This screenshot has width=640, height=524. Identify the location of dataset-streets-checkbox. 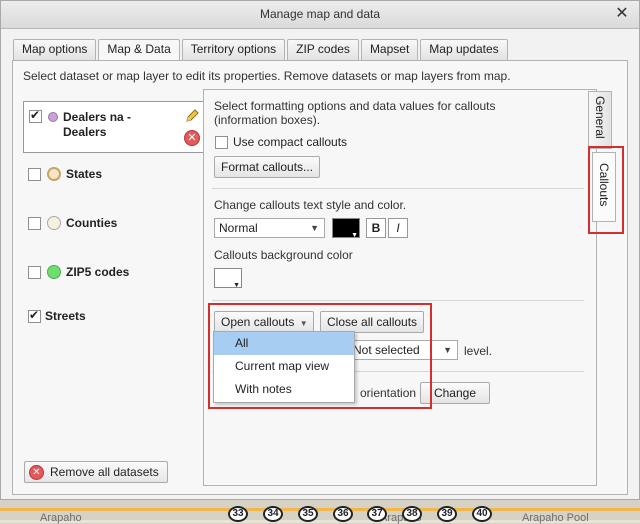
(34, 315).